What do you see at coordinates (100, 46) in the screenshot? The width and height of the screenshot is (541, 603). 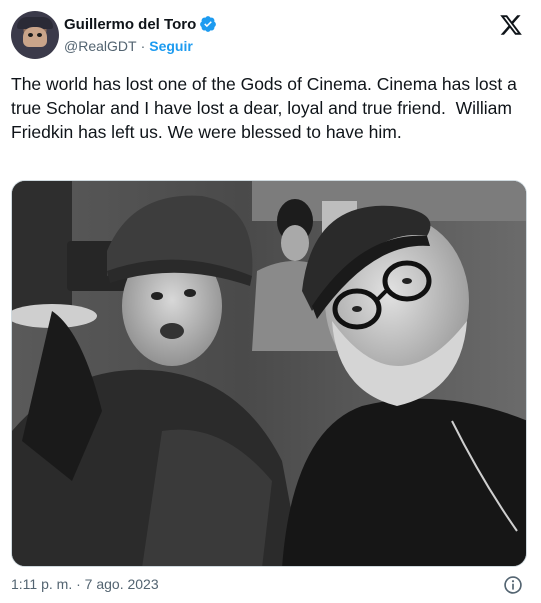 I see `handle: @RealGDT` at bounding box center [100, 46].